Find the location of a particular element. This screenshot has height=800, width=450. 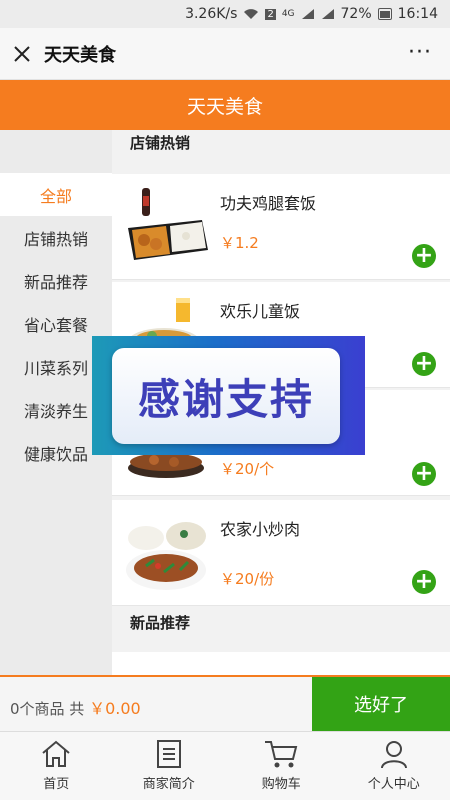

more-icon: ··· is located at coordinates (420, 52).